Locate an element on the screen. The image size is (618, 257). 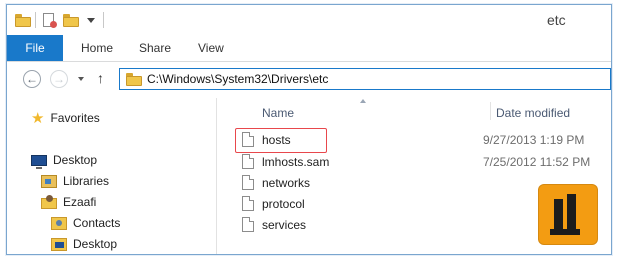
column-divider is located at coordinates (490, 111).